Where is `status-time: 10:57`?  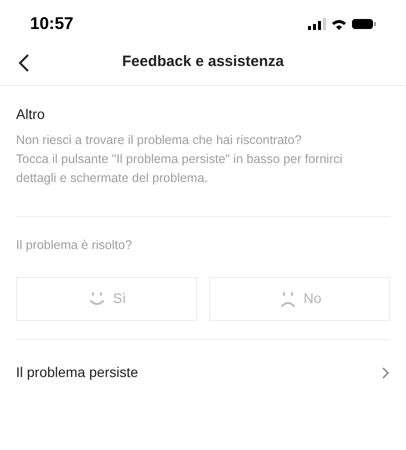
status-time: 10:57 is located at coordinates (52, 24).